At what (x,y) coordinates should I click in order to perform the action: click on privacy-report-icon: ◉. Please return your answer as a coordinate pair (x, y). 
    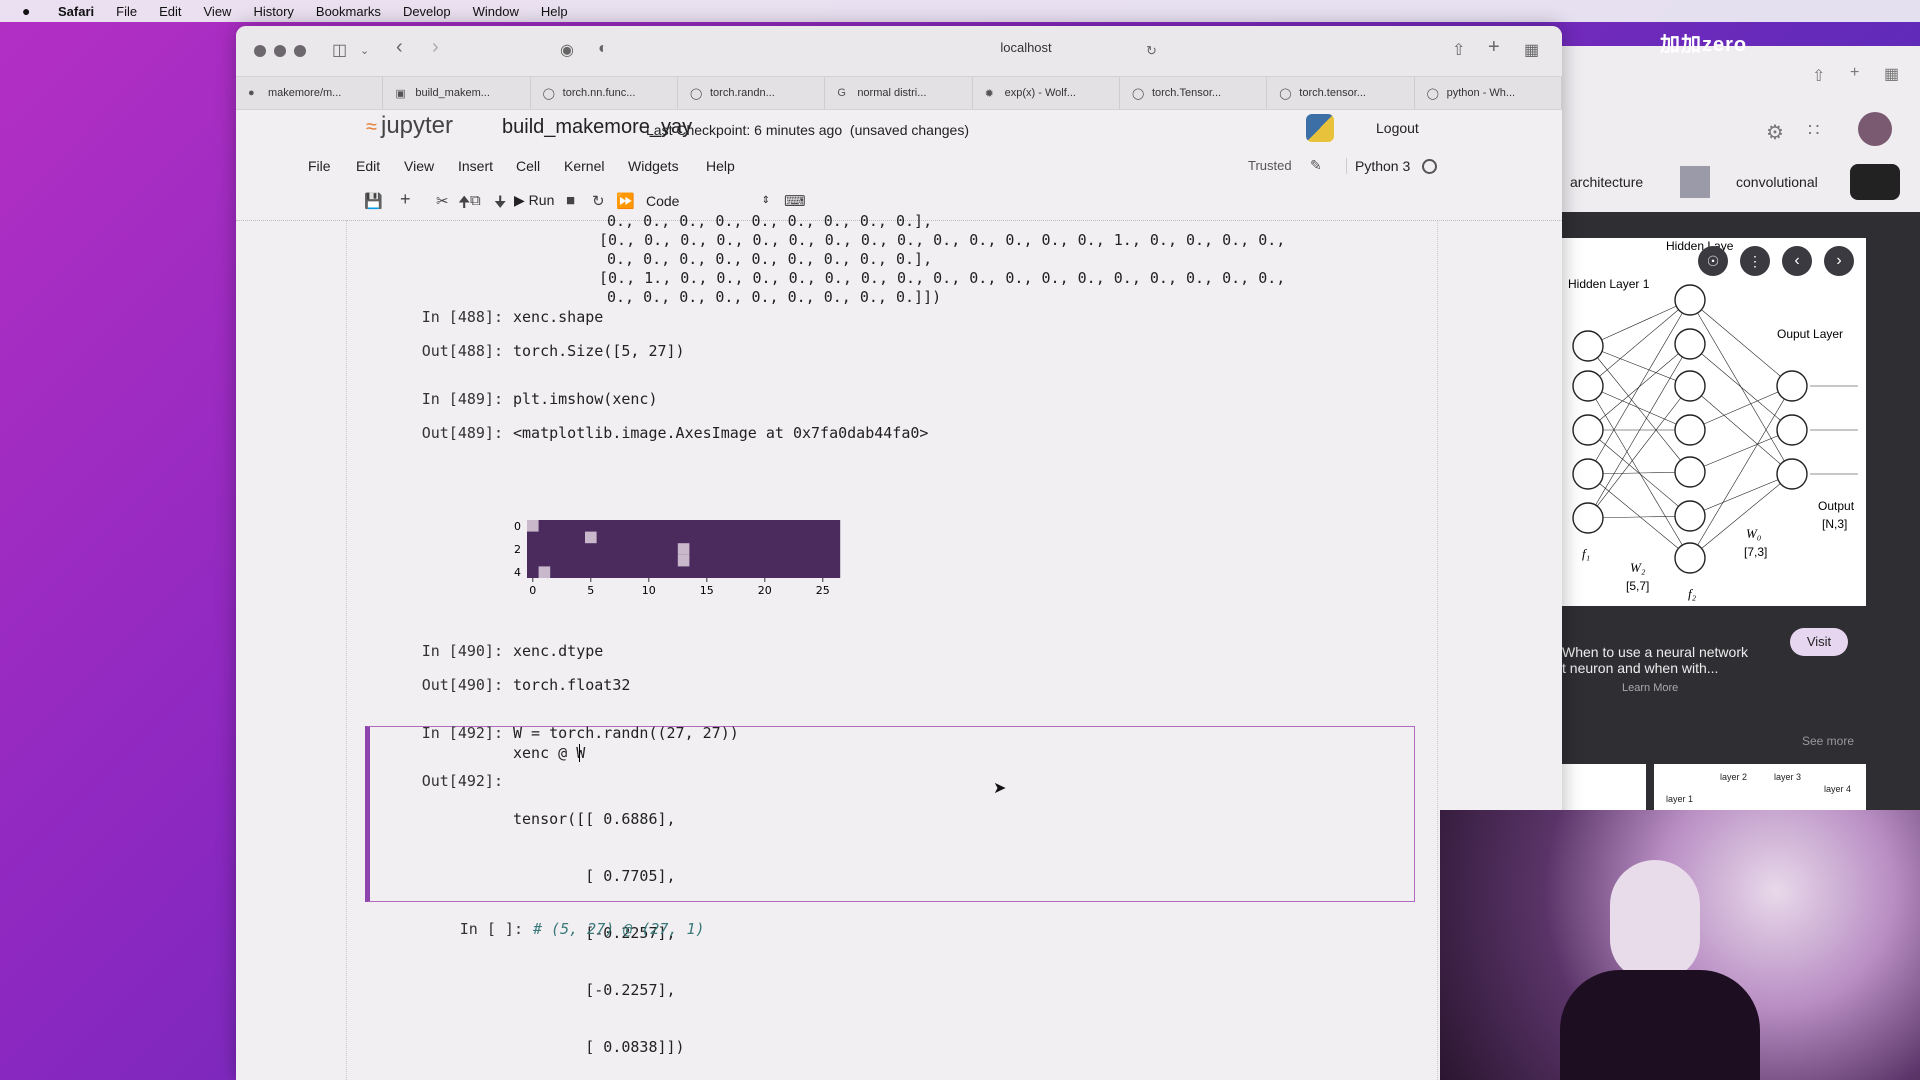
    Looking at the image, I should click on (567, 50).